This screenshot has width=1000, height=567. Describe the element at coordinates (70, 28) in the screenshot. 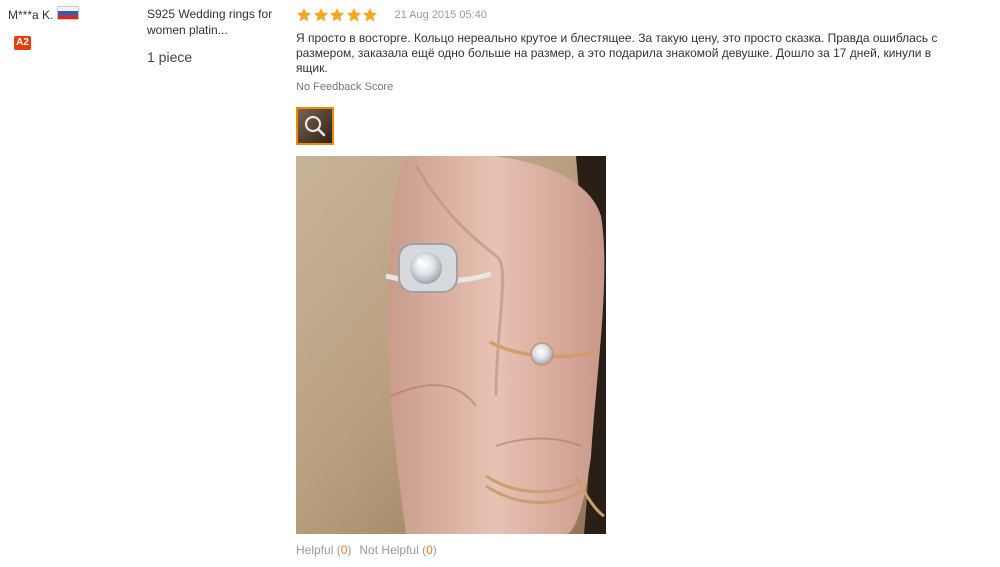

I see `reviewer-info: M***a K. A2` at that location.